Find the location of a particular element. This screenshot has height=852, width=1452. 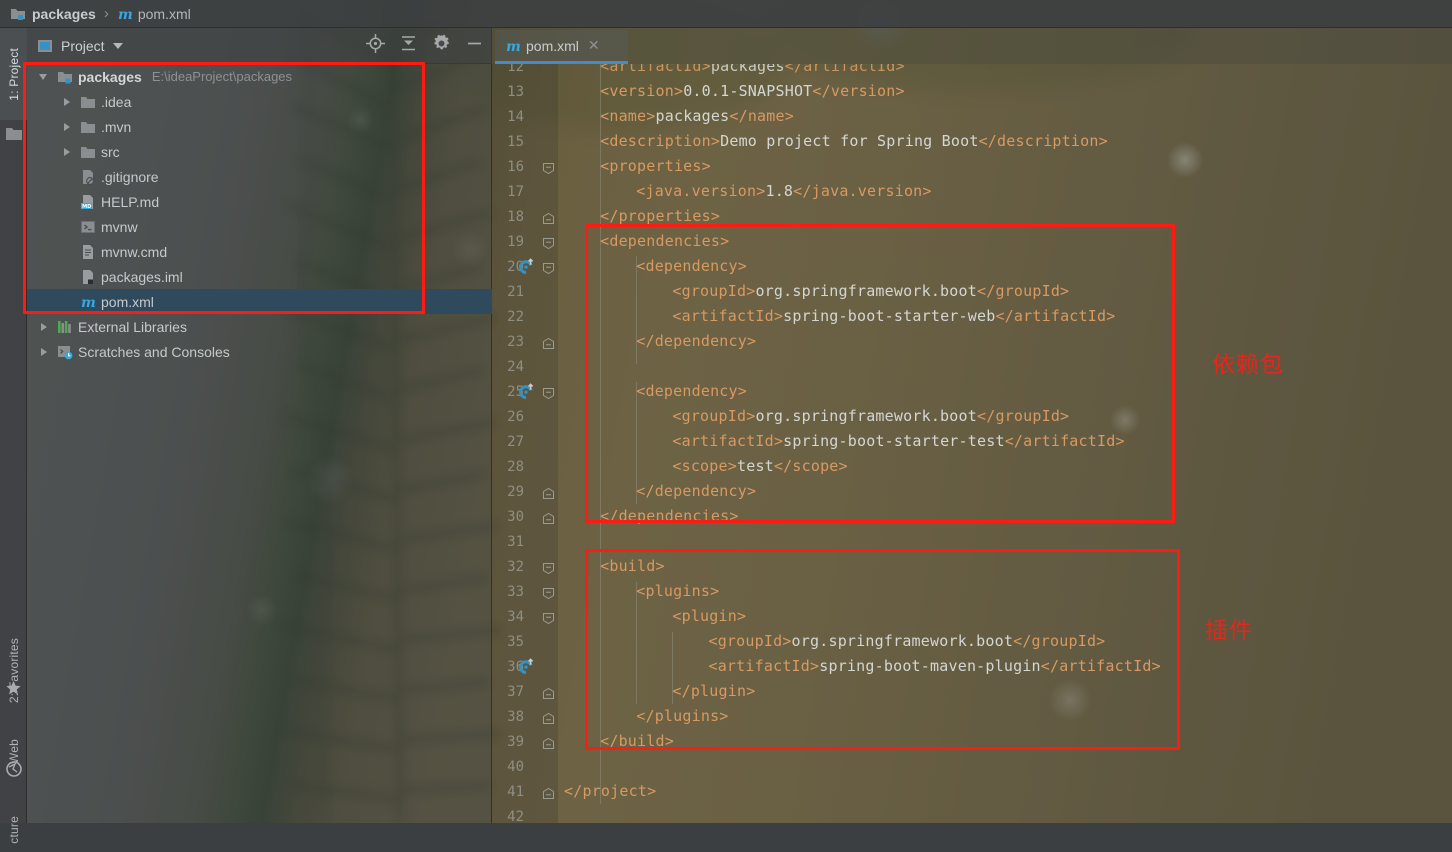

code-line-20: <dependency> is located at coordinates (691, 266).